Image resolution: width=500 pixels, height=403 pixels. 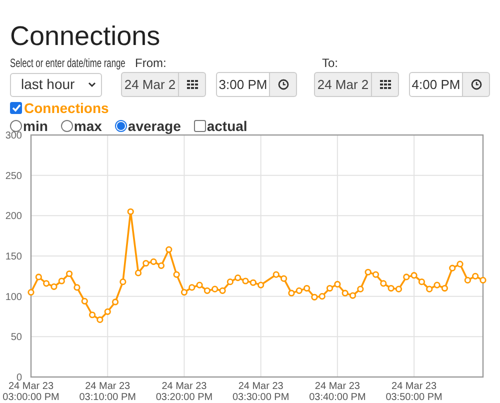 What do you see at coordinates (200, 126) in the screenshot?
I see `checkbox` at bounding box center [200, 126].